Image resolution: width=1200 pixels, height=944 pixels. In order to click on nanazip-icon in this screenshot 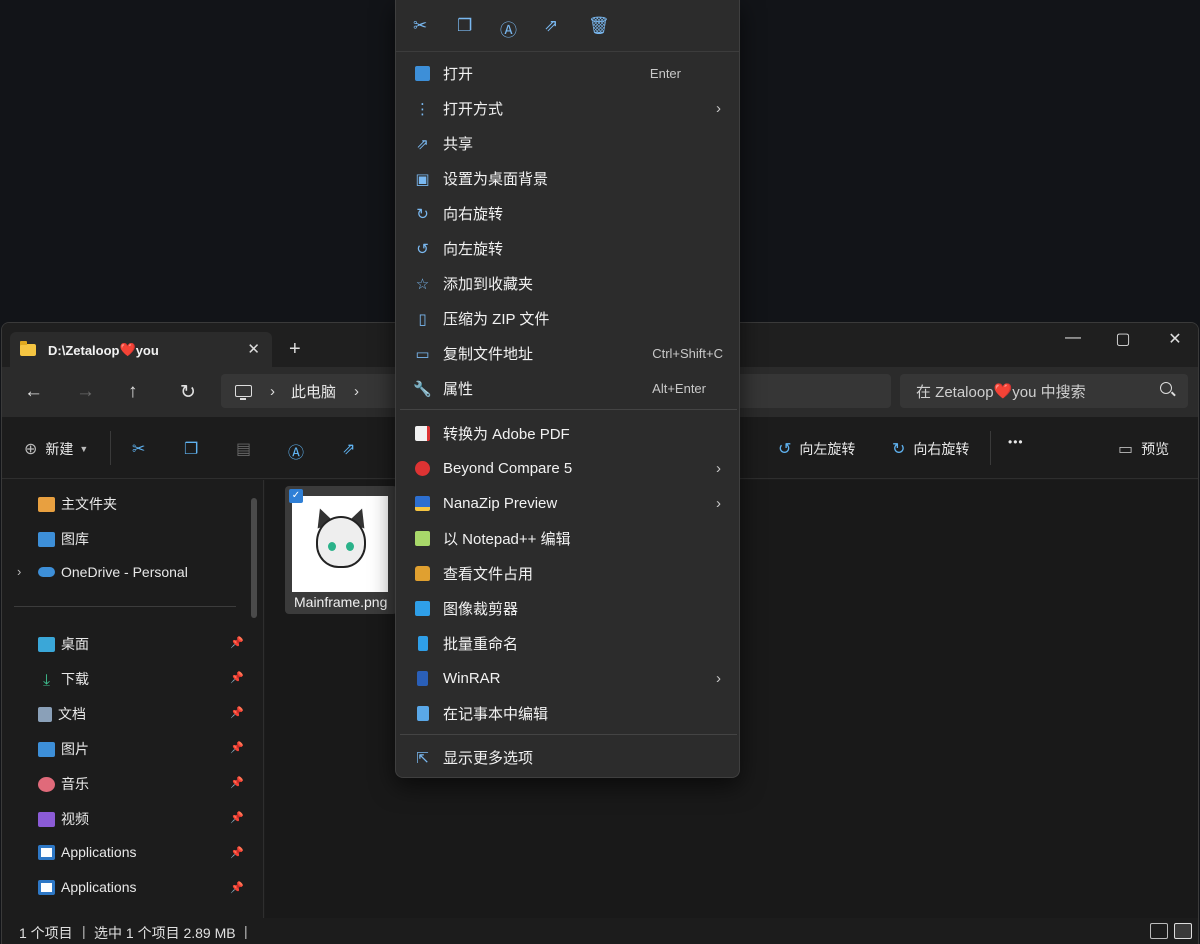, I will do `click(422, 503)`.